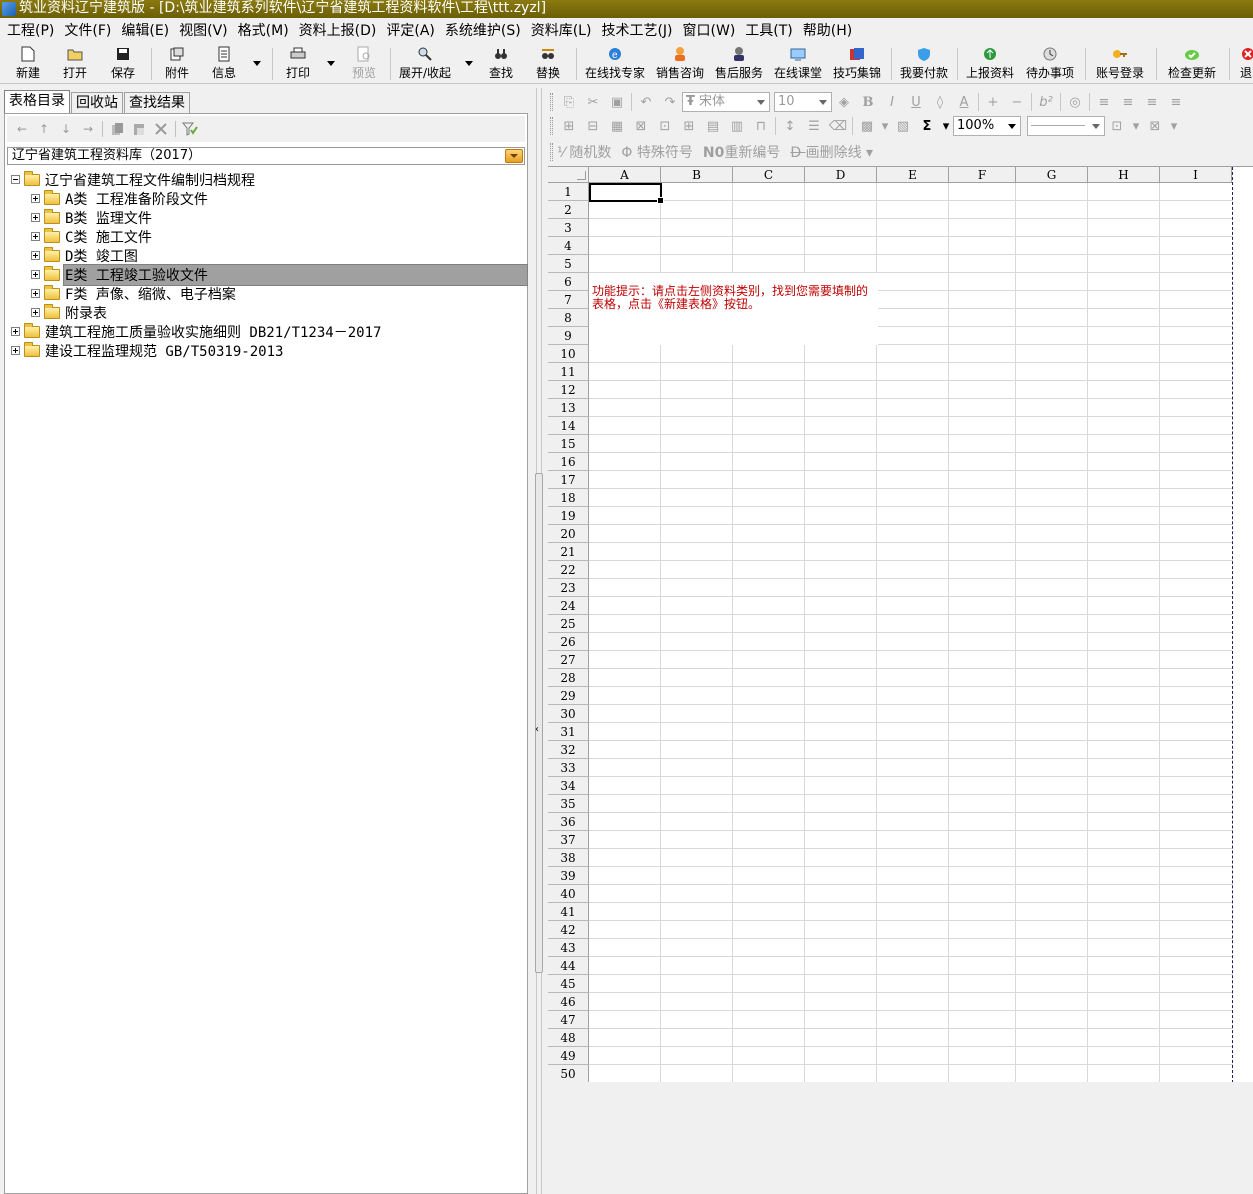  I want to click on row-header: 27, so click(568, 660).